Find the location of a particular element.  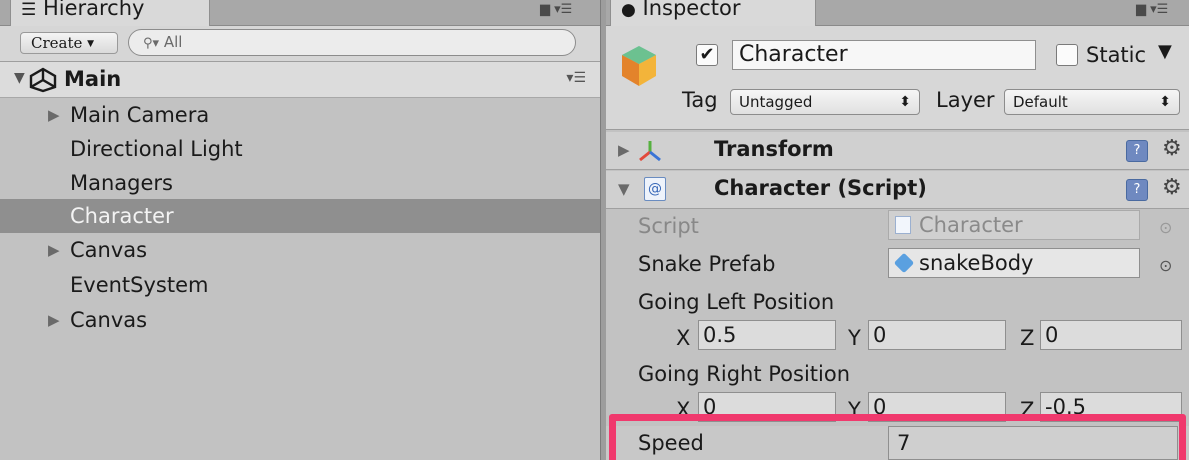

hierarchy-item: ▶ Main Camera is located at coordinates (300, 115).